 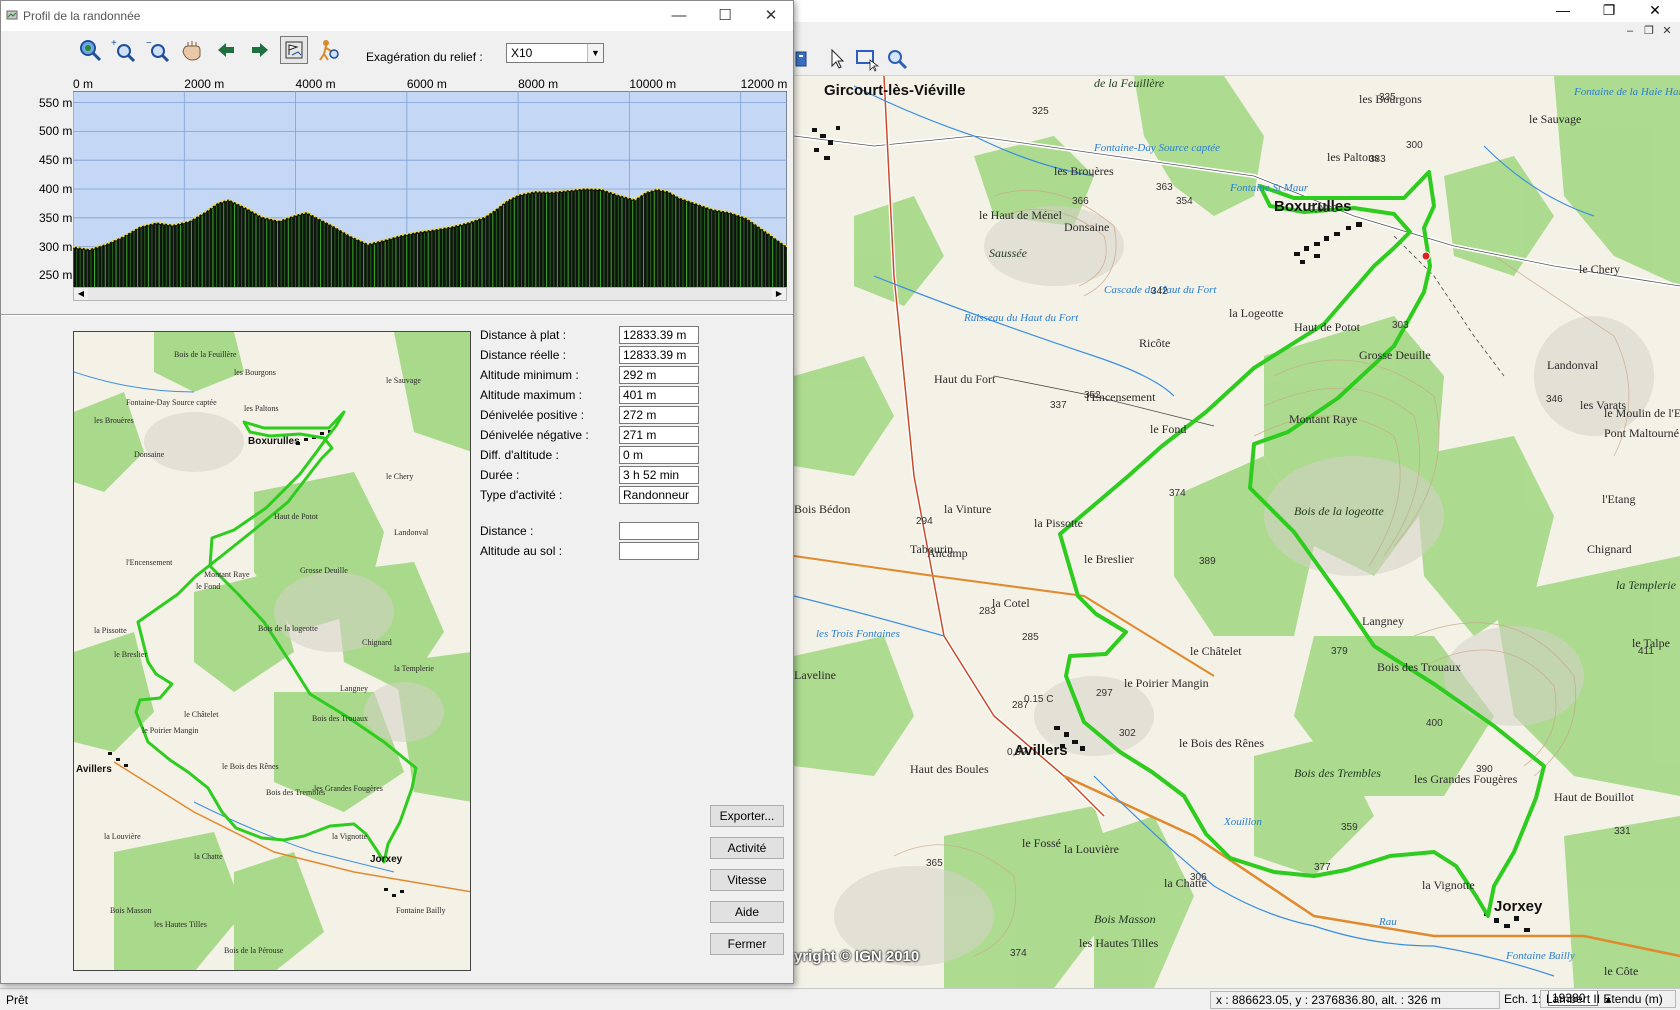 What do you see at coordinates (124, 50) in the screenshot?
I see `zoom-in-icon: +` at bounding box center [124, 50].